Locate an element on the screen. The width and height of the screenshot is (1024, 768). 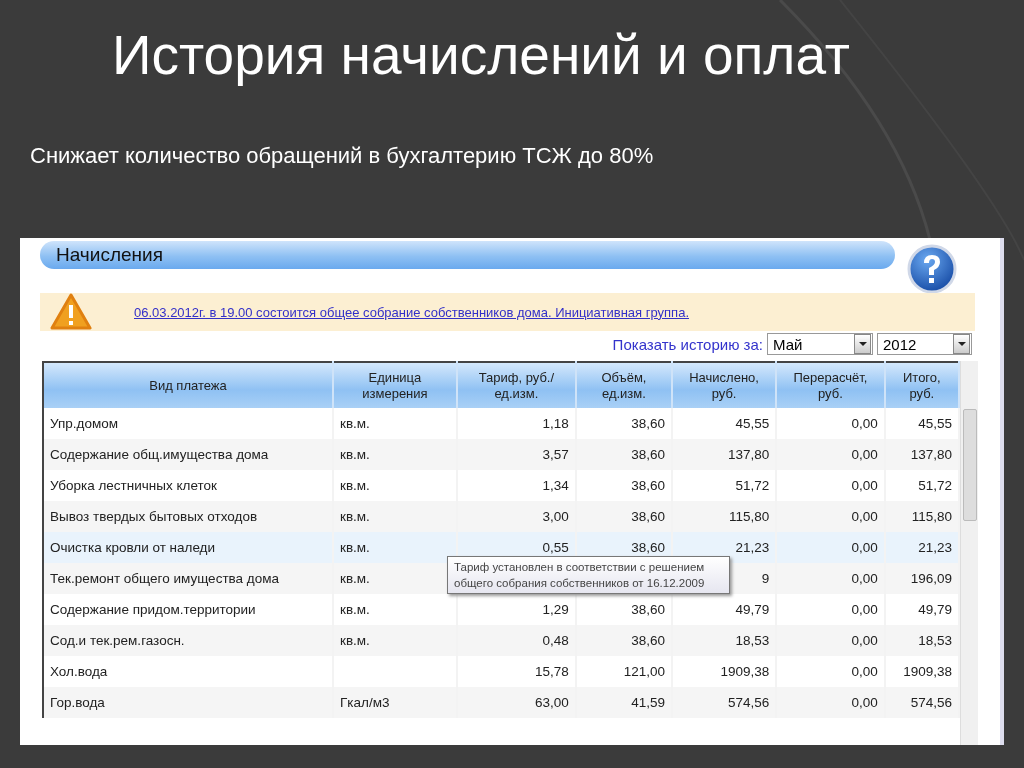
column-header: Перерасчёт, руб. is located at coordinates (830, 385).